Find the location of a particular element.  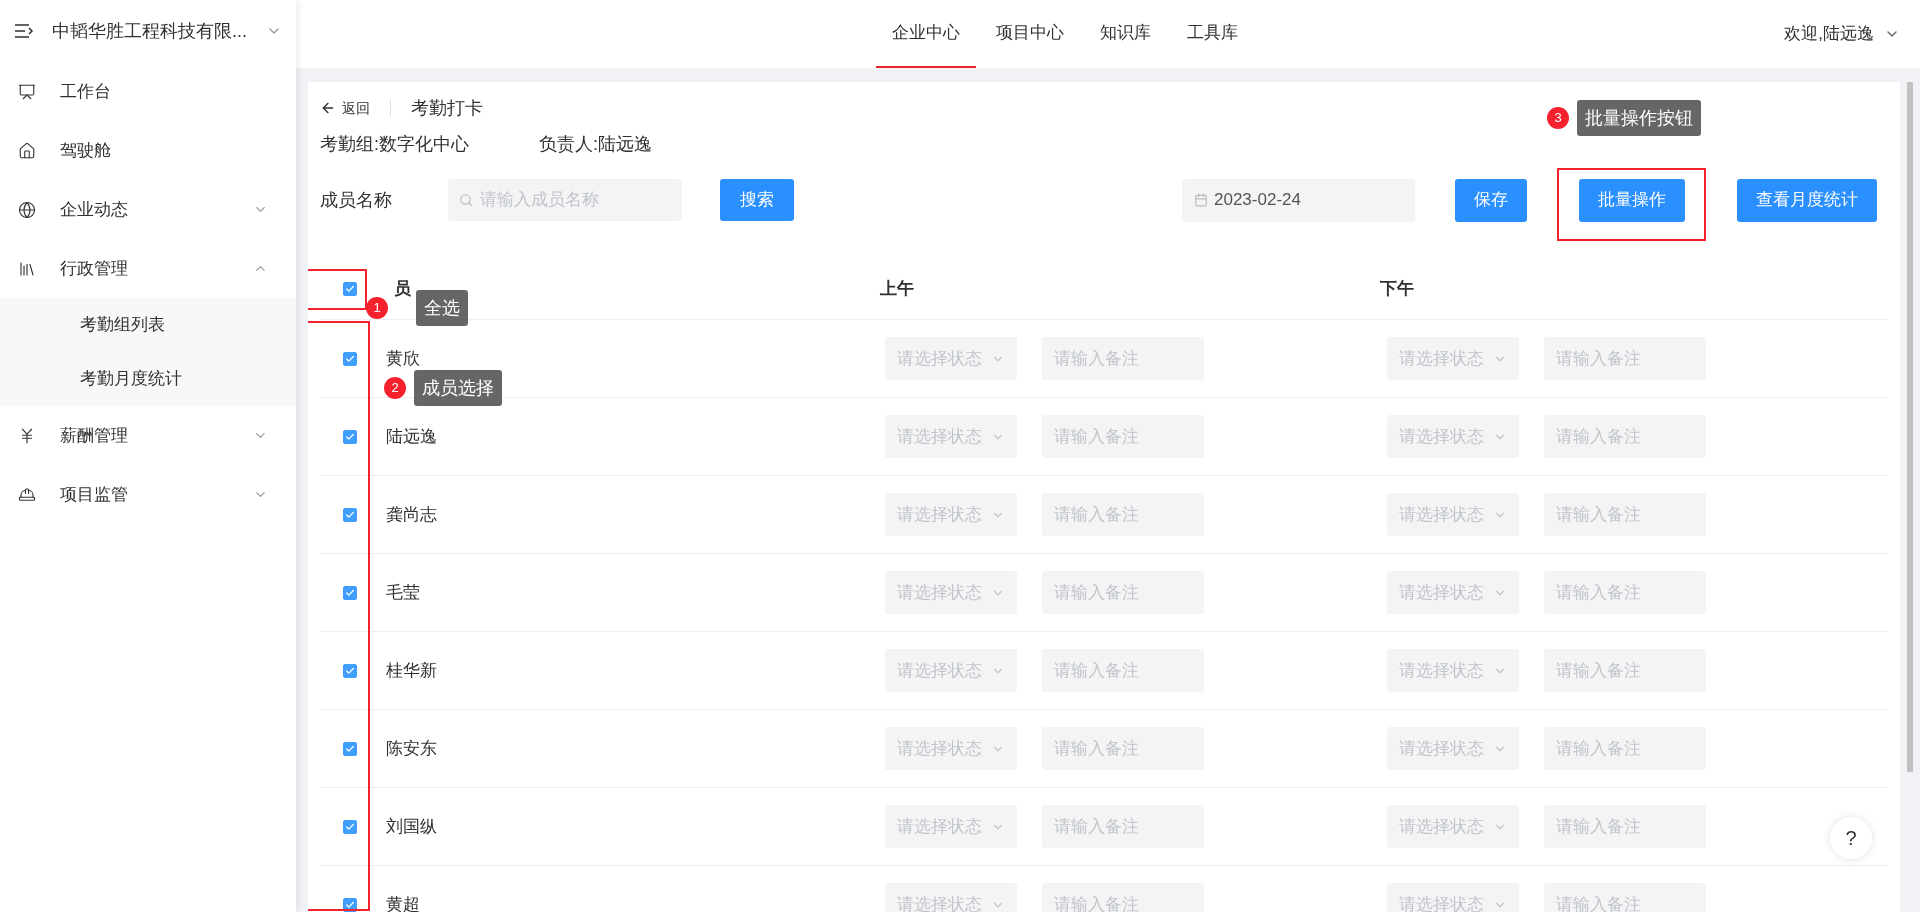

highlight-frame is located at coordinates (337, 289).